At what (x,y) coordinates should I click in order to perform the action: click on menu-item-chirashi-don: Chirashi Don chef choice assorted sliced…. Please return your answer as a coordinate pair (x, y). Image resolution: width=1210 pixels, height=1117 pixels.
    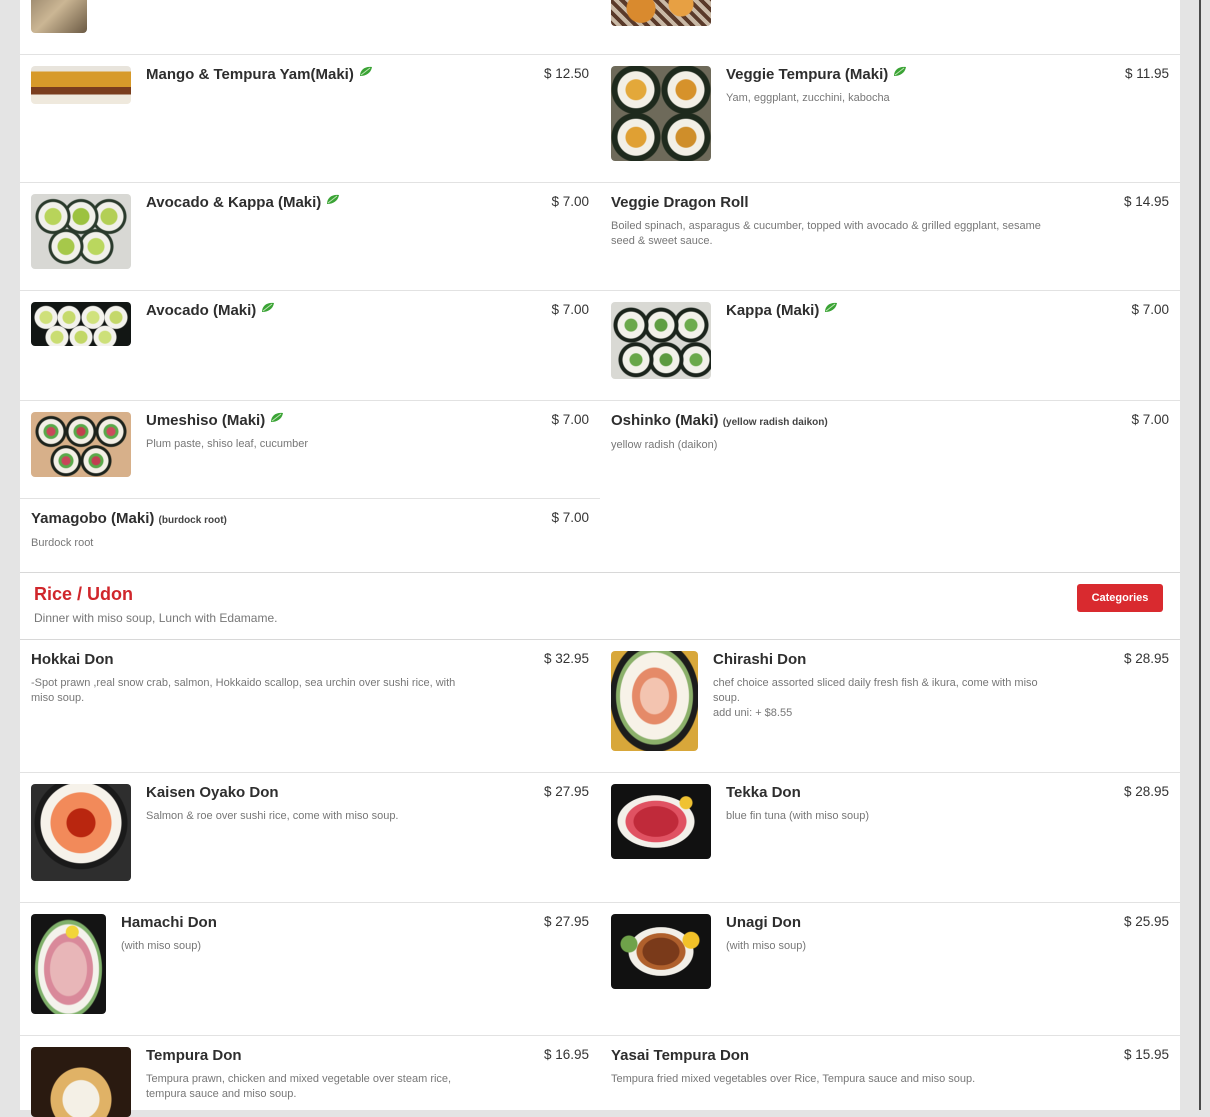
    Looking at the image, I should click on (890, 708).